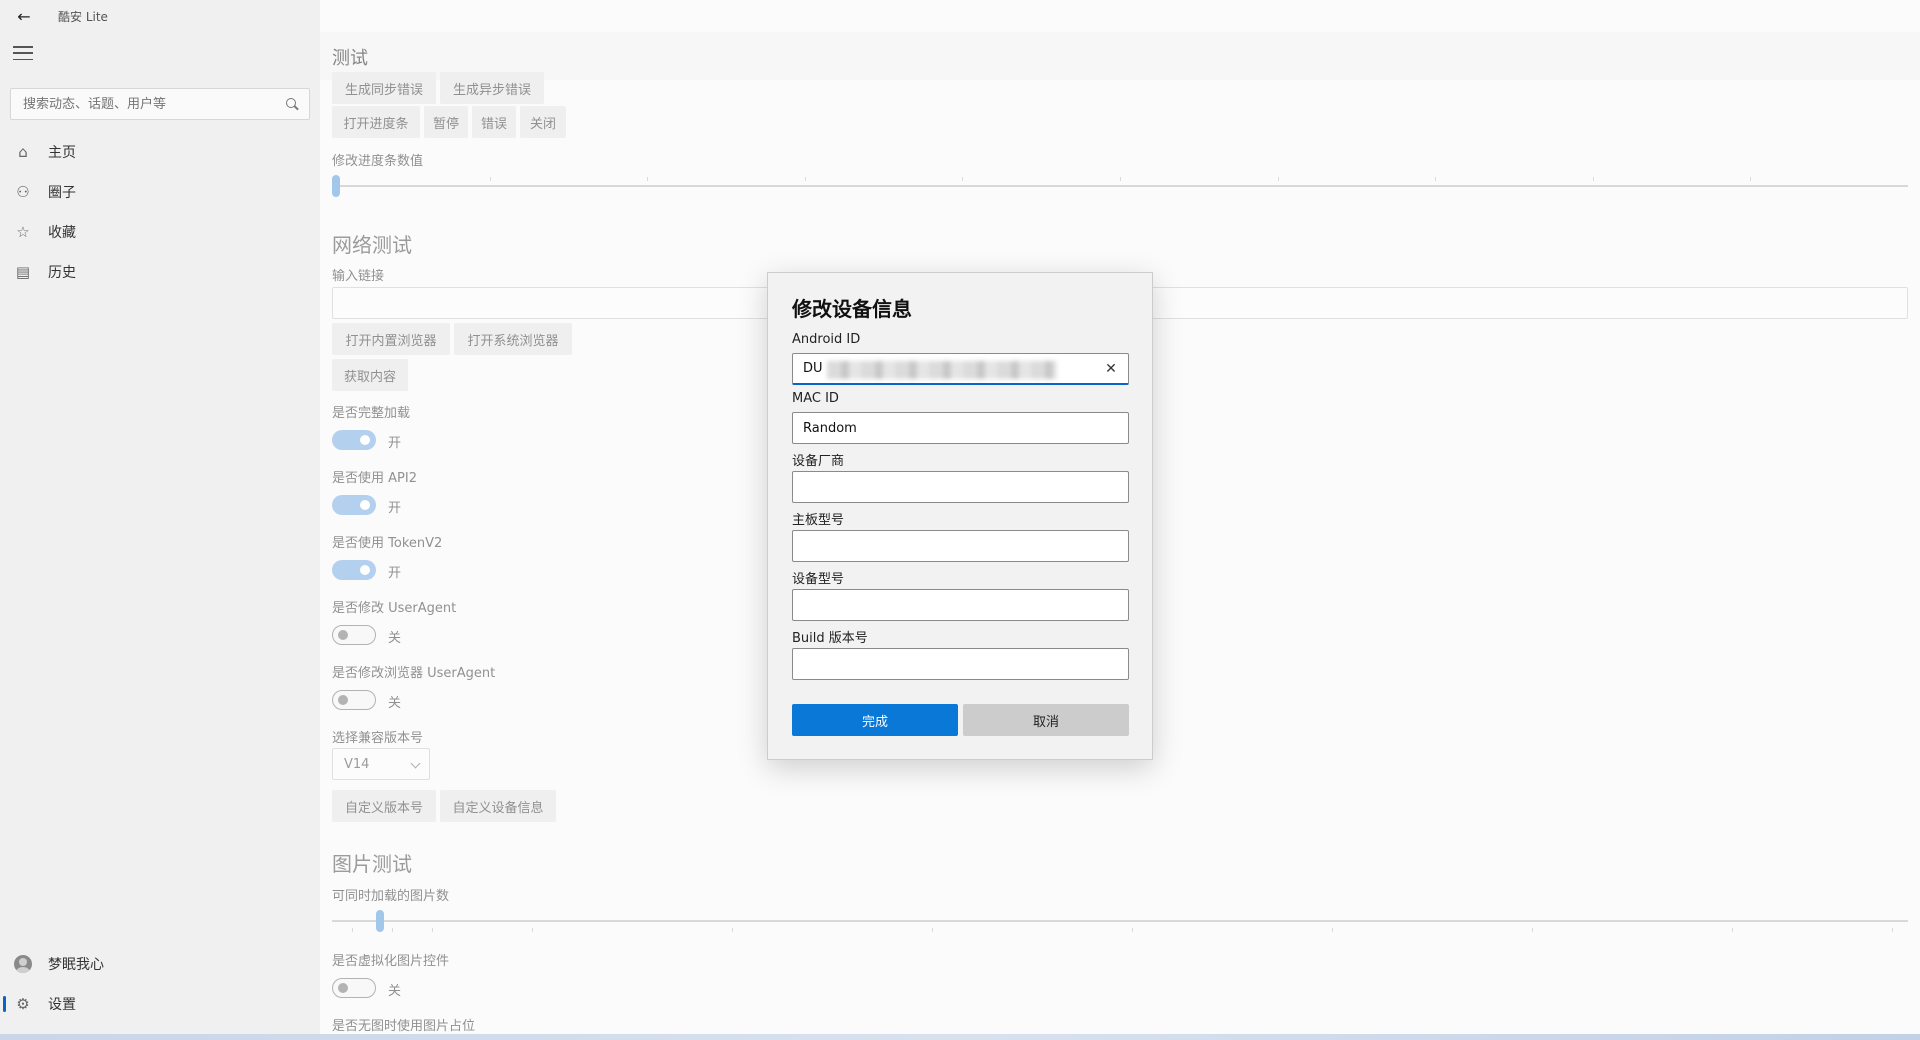  Describe the element at coordinates (960, 605) in the screenshot. I see `model-input` at that location.